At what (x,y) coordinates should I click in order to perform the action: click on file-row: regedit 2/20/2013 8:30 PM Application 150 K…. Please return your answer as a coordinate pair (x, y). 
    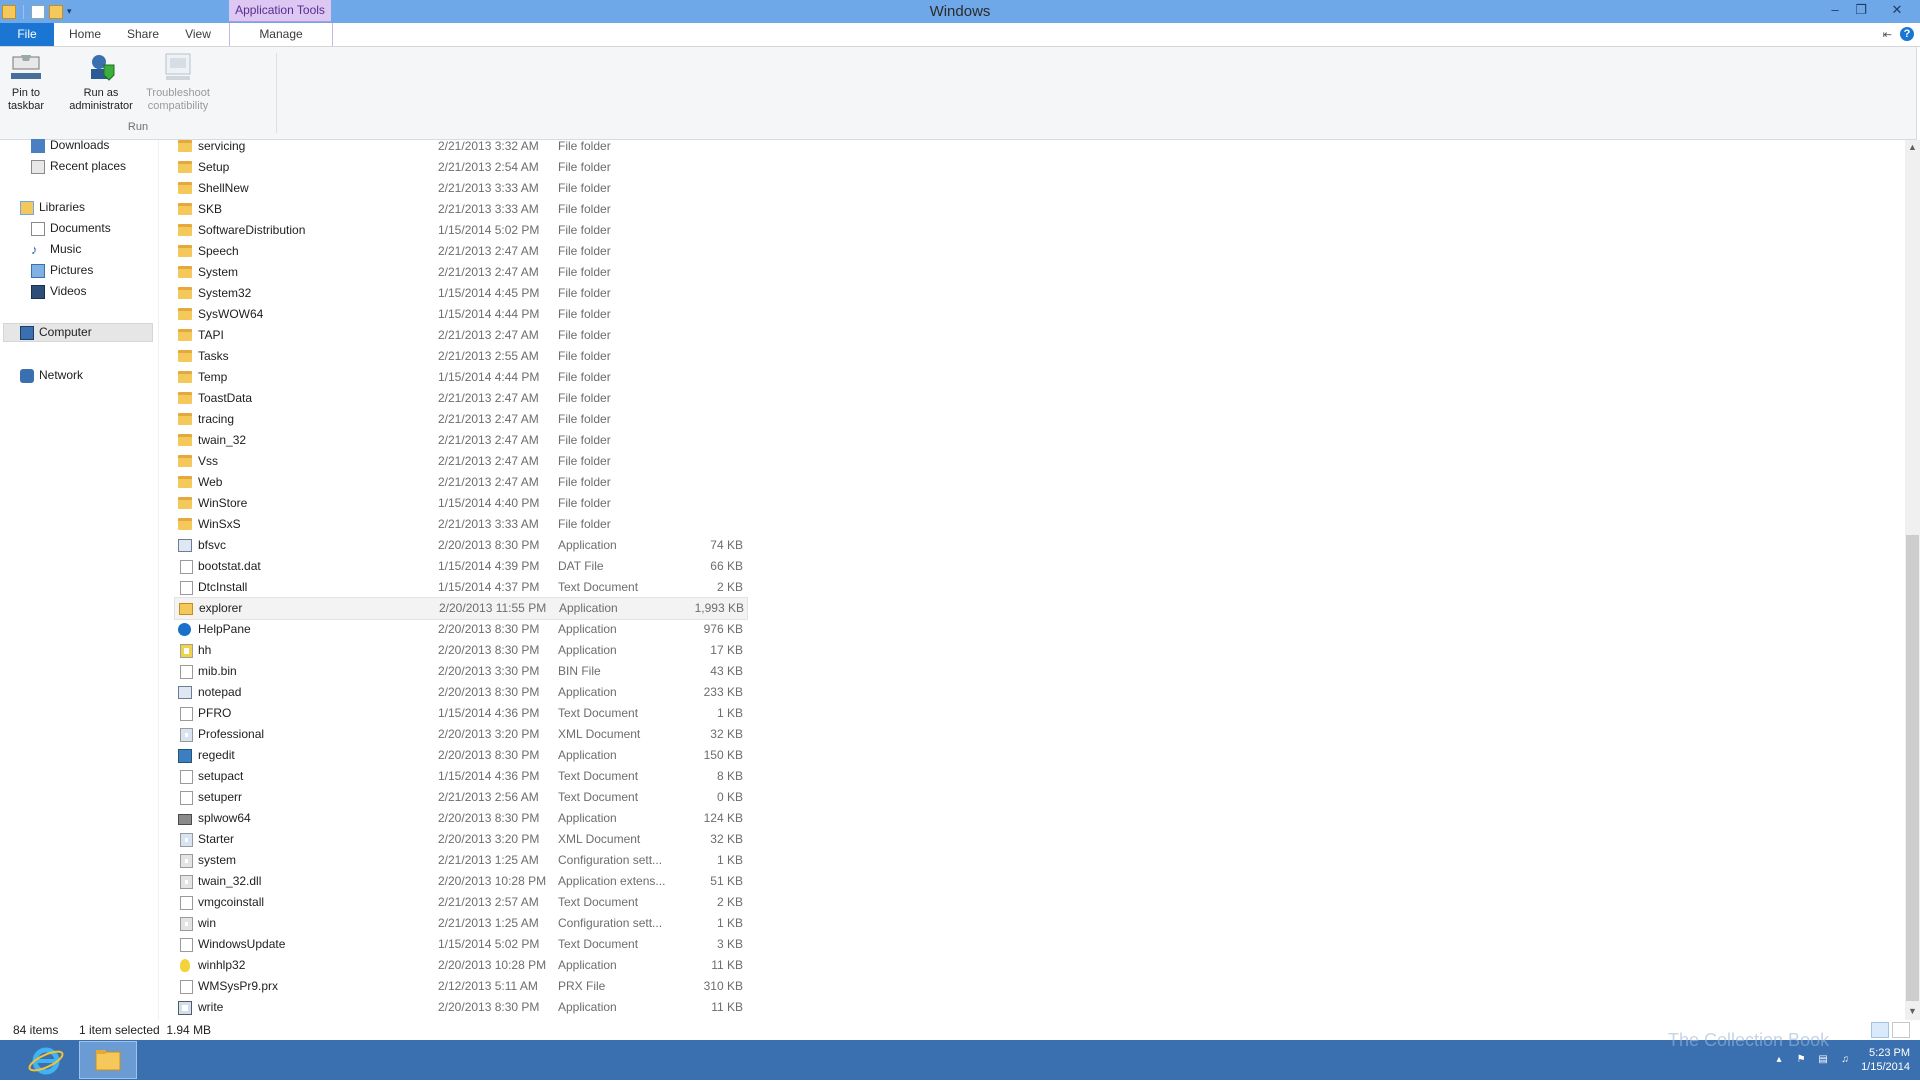
    Looking at the image, I should click on (460, 755).